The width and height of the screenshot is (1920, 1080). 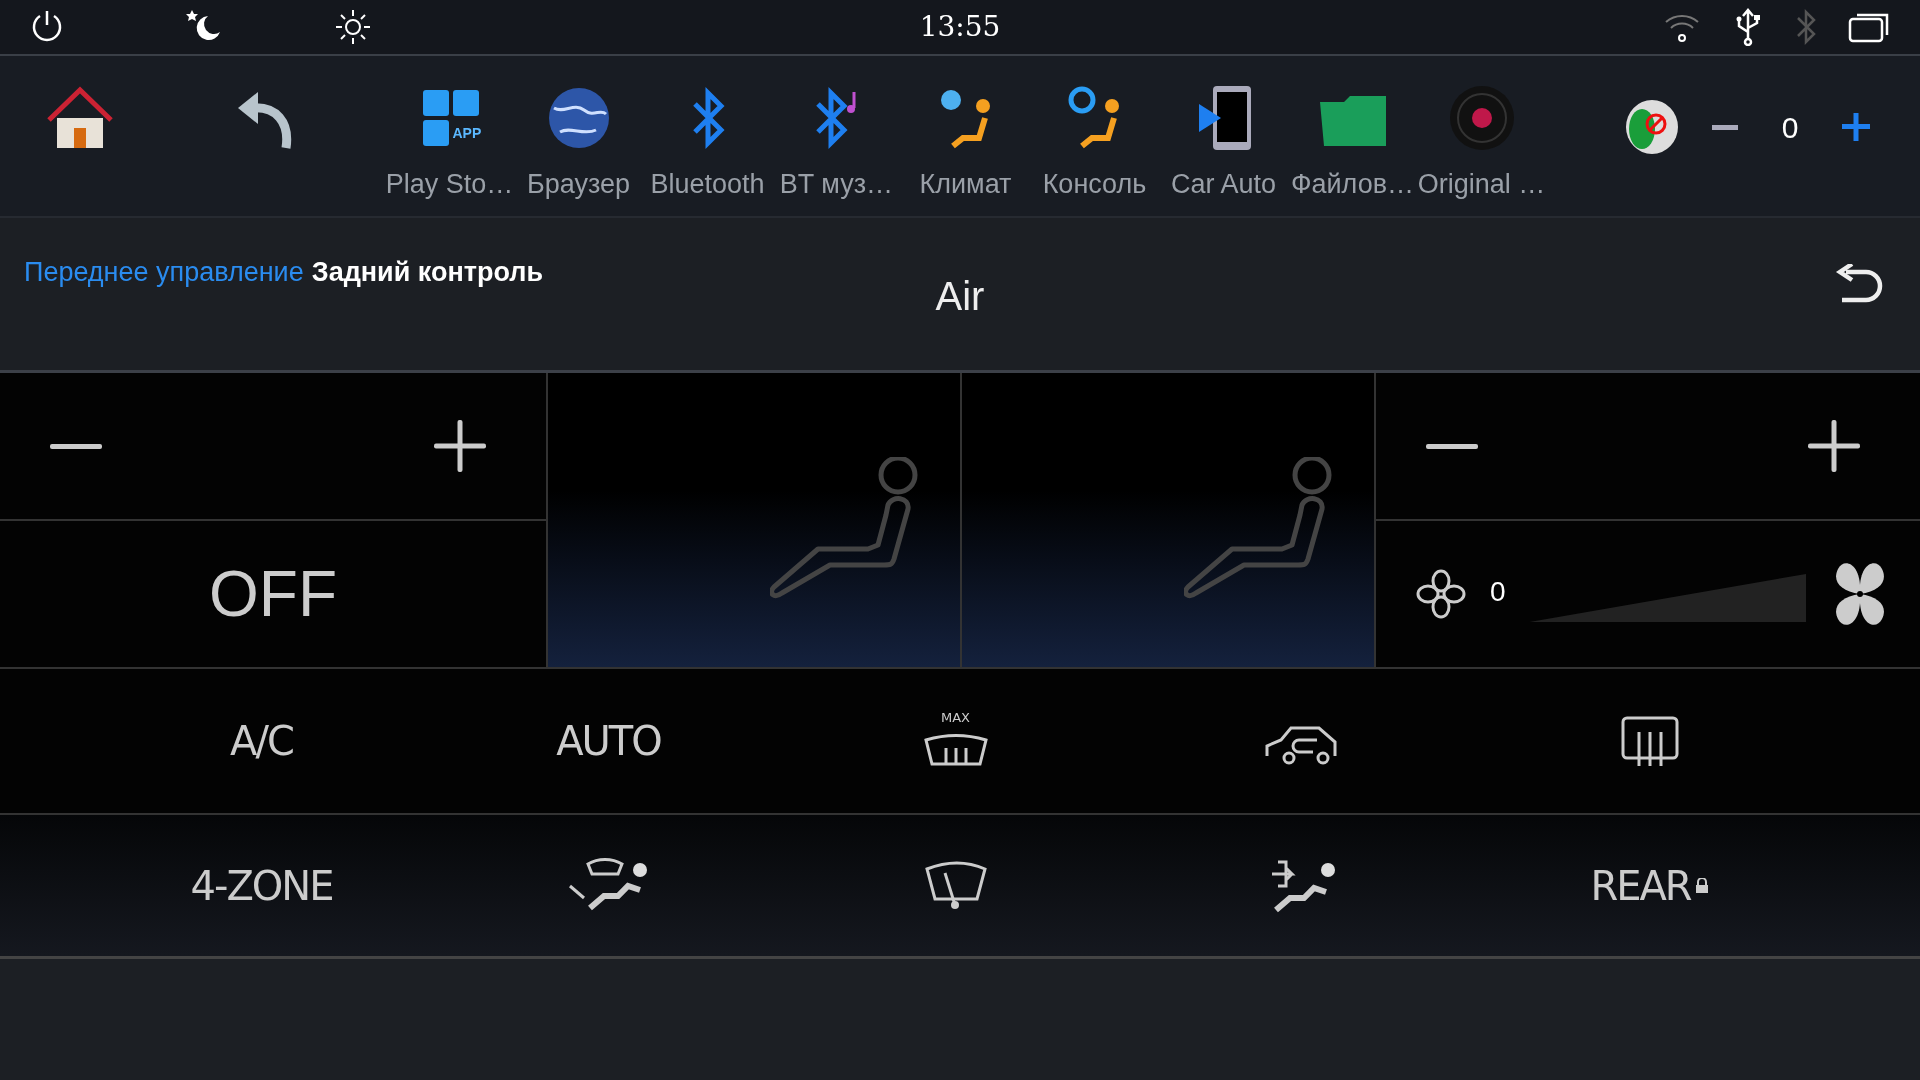 What do you see at coordinates (1441, 594) in the screenshot?
I see `fan-low-icon` at bounding box center [1441, 594].